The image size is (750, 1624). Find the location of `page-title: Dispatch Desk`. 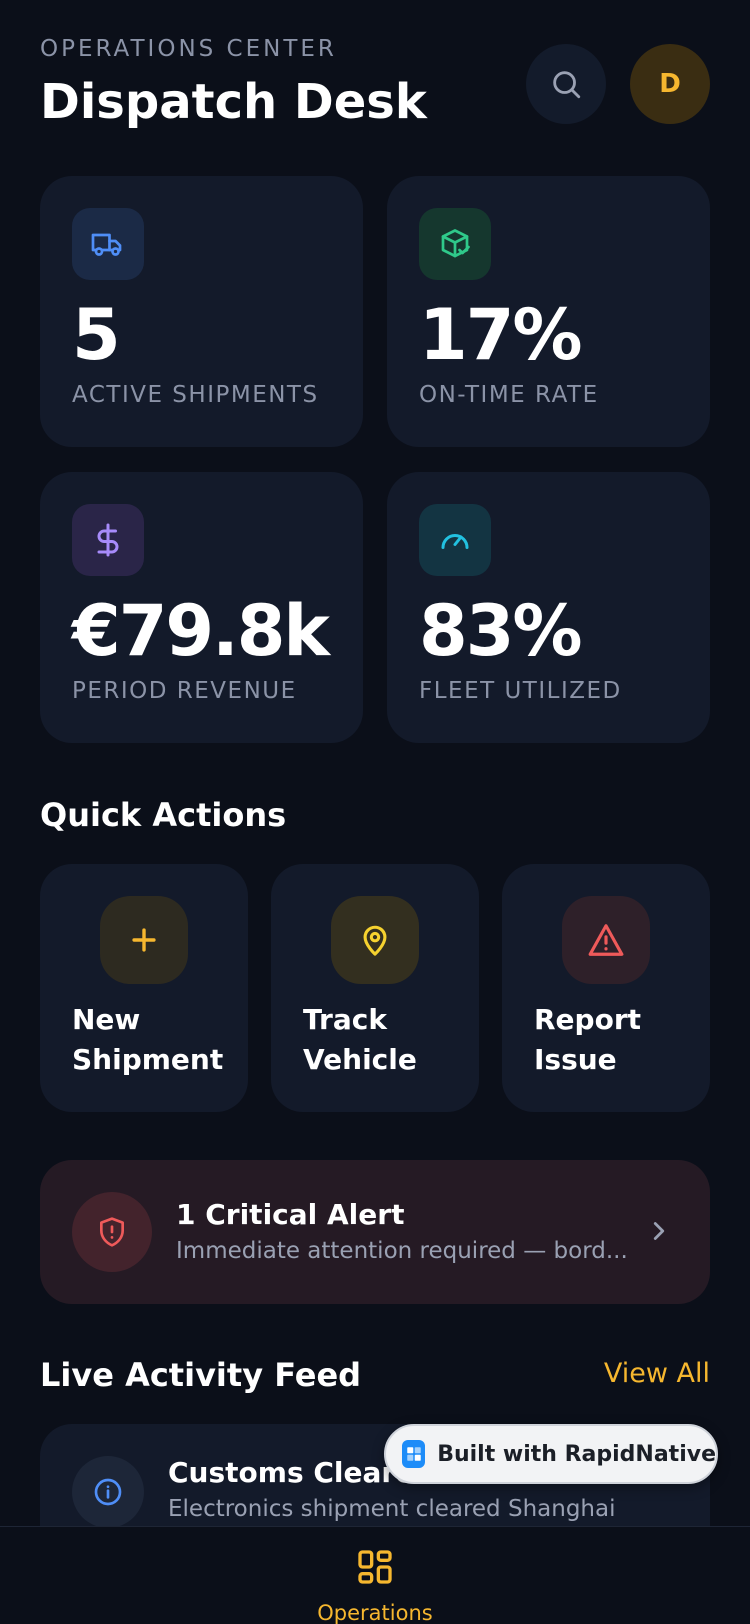

page-title: Dispatch Desk is located at coordinates (233, 102).